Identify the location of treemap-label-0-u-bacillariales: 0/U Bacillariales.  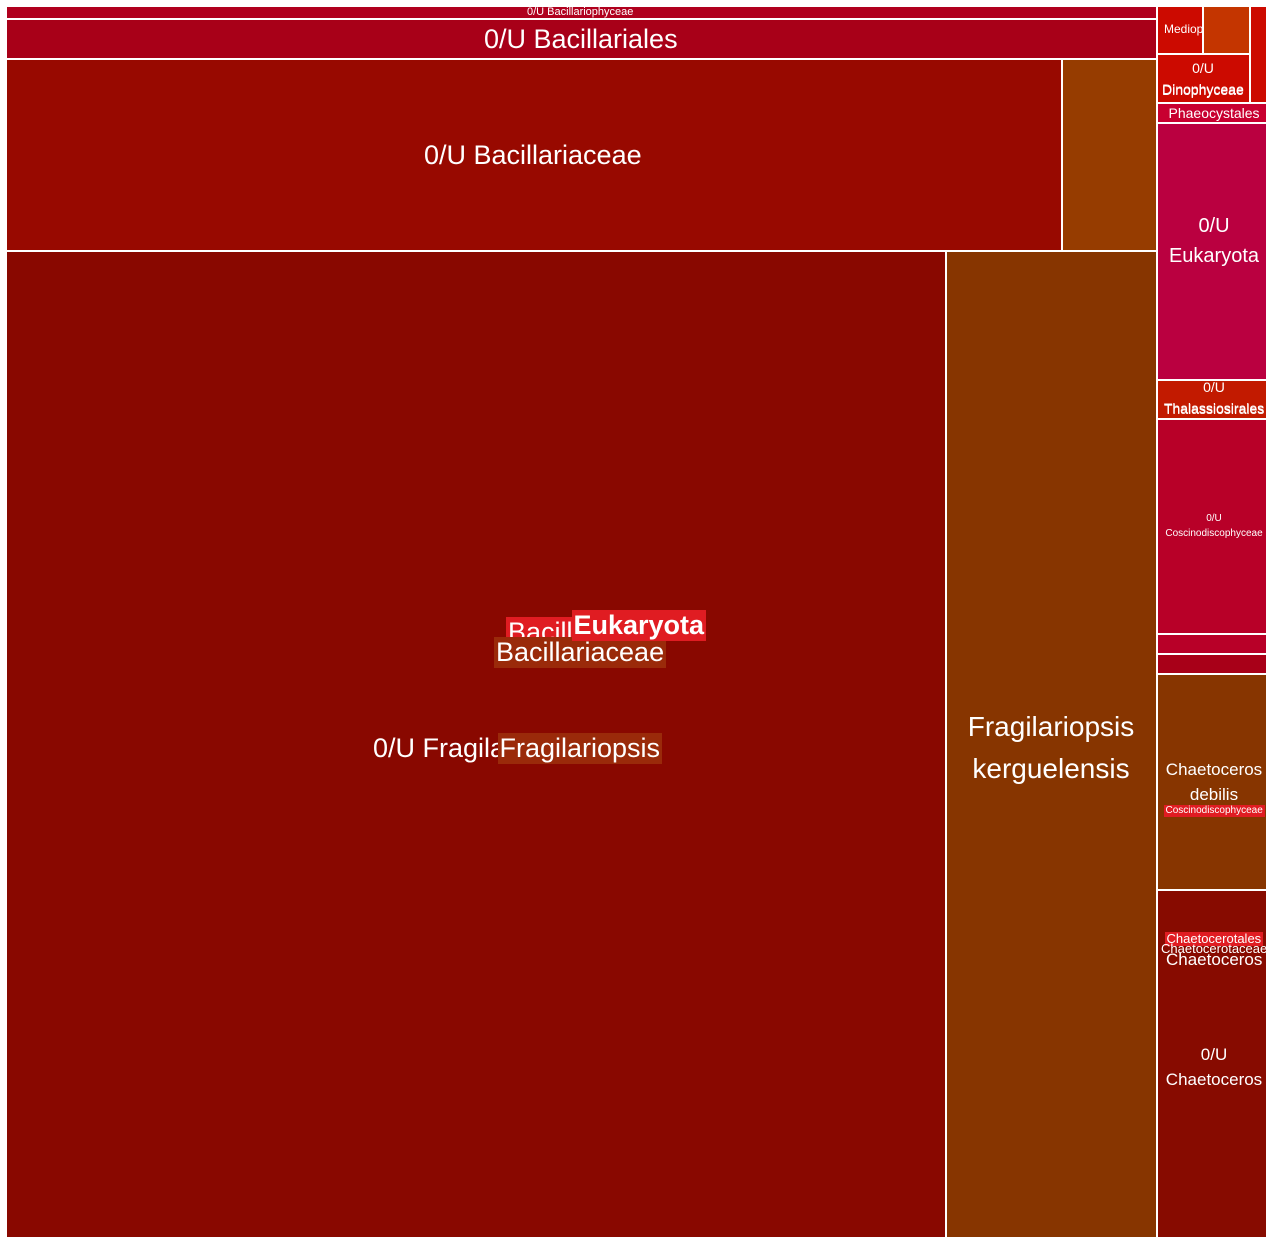
(581, 38).